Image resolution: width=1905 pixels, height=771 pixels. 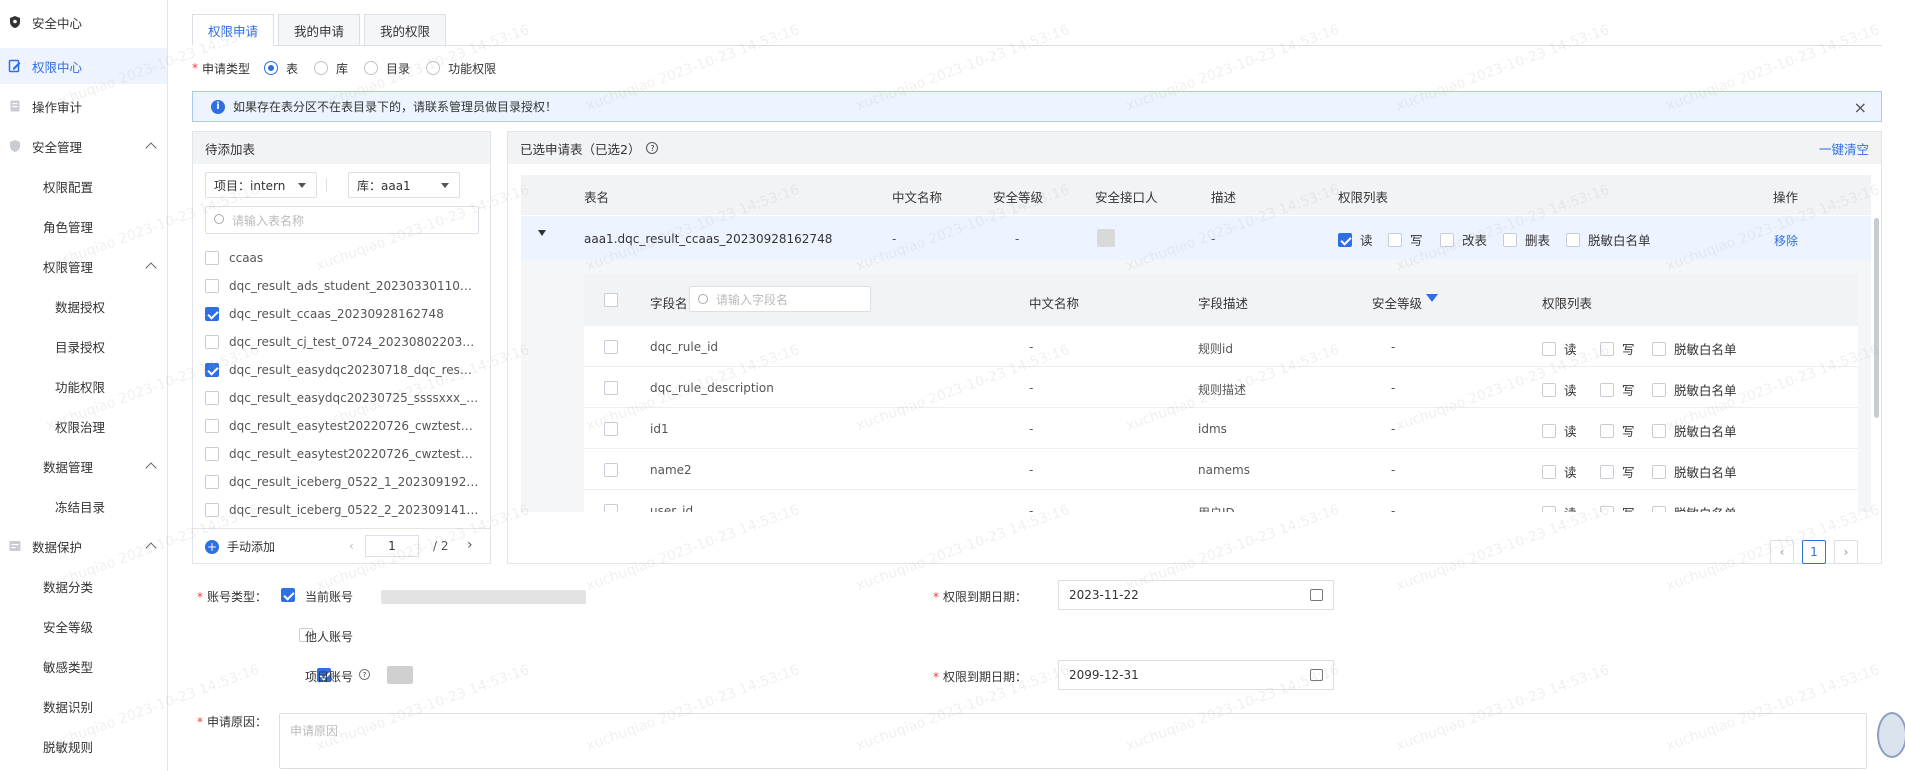 I want to click on sidebar-item-func-perm: 功能权限, so click(x=83, y=386).